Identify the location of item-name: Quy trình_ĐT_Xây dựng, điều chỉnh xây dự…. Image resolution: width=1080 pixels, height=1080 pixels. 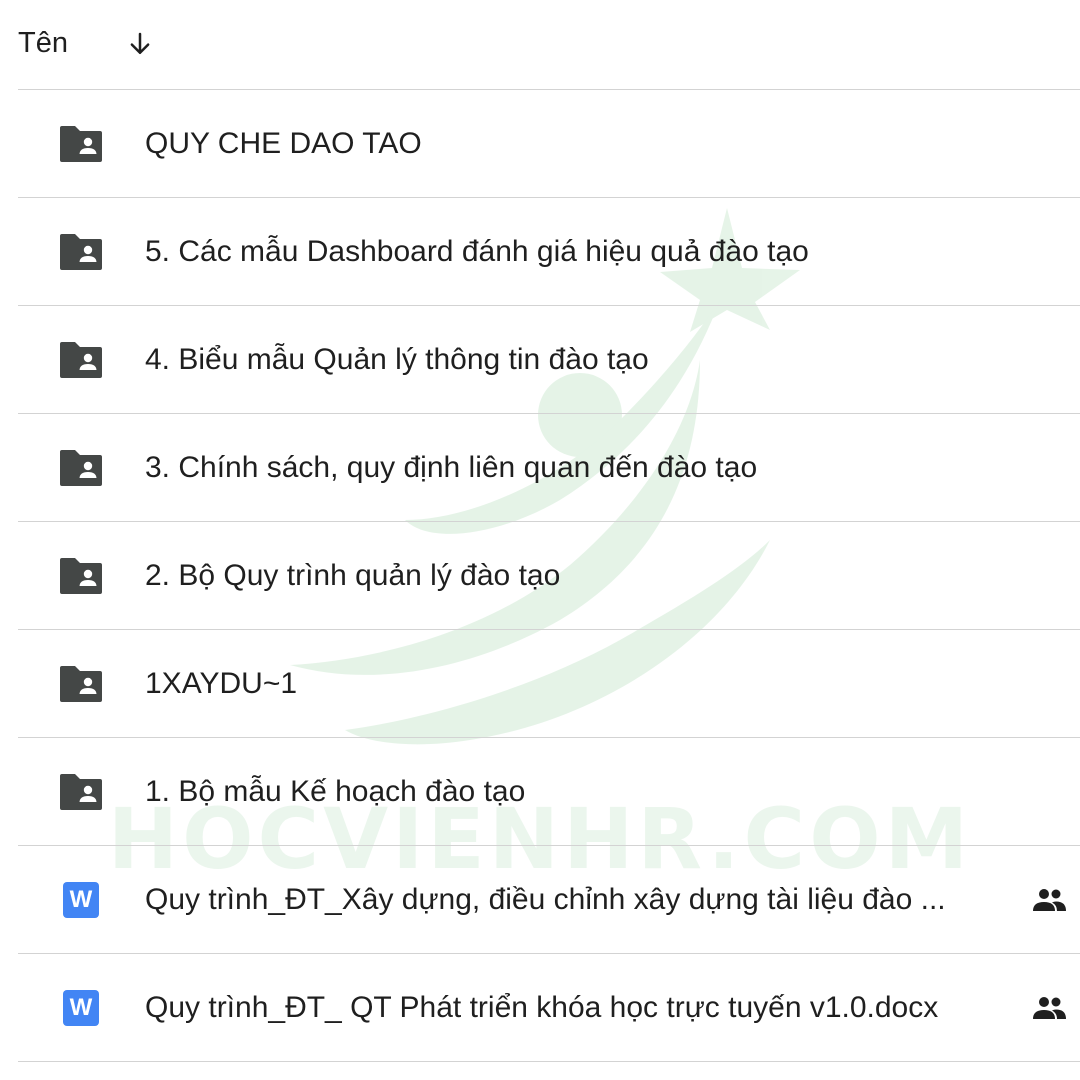
(545, 899).